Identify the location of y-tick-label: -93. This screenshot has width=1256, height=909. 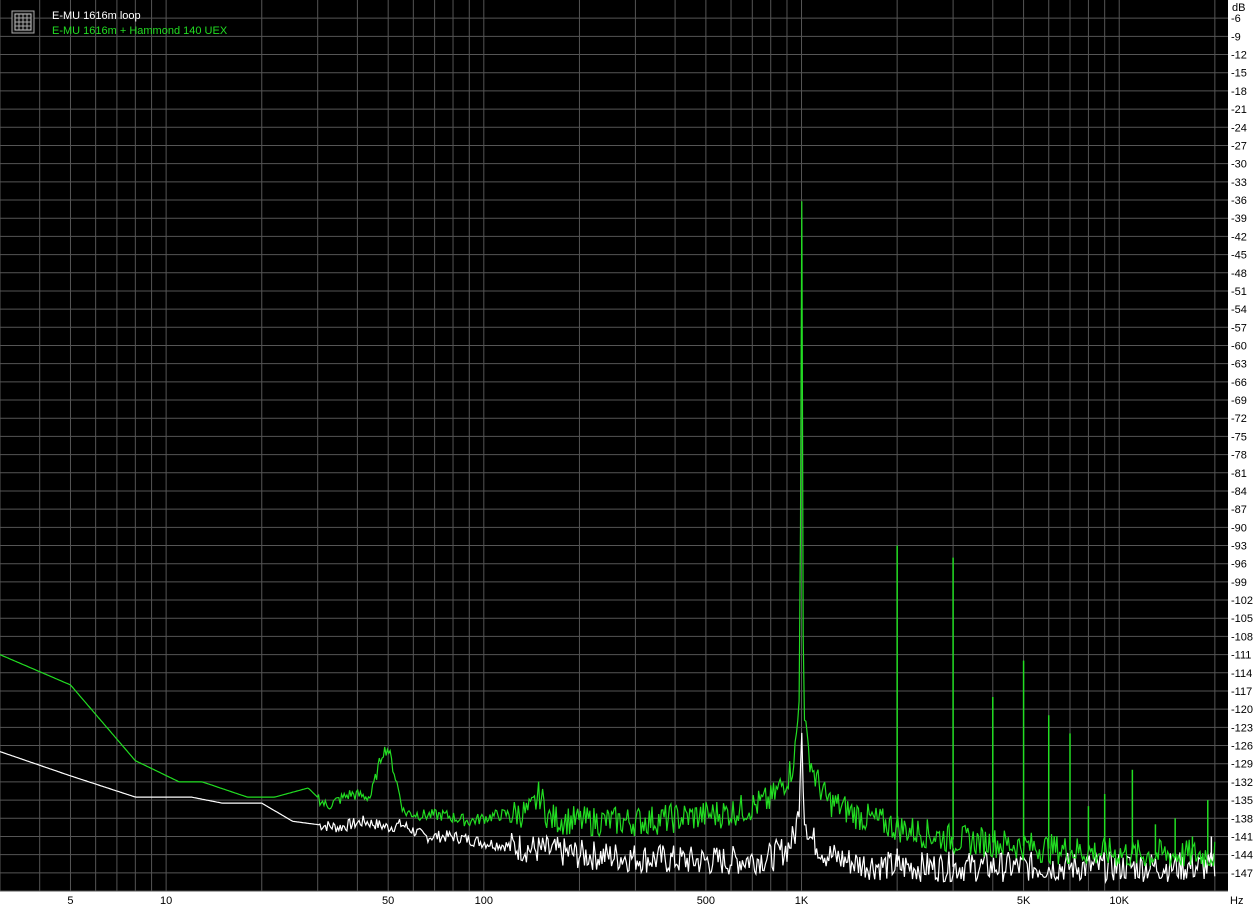
(1239, 547).